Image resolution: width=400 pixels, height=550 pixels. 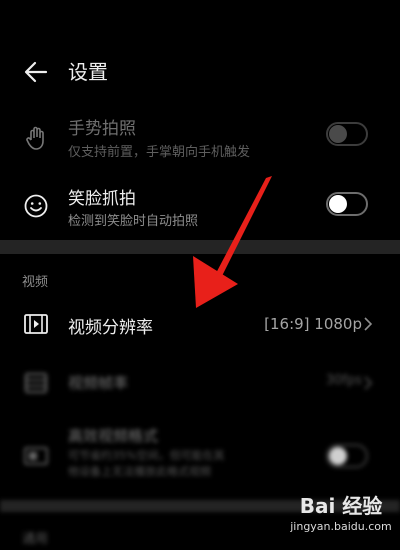 I want to click on frame-rate-label: 视频帧率, so click(x=98, y=383).